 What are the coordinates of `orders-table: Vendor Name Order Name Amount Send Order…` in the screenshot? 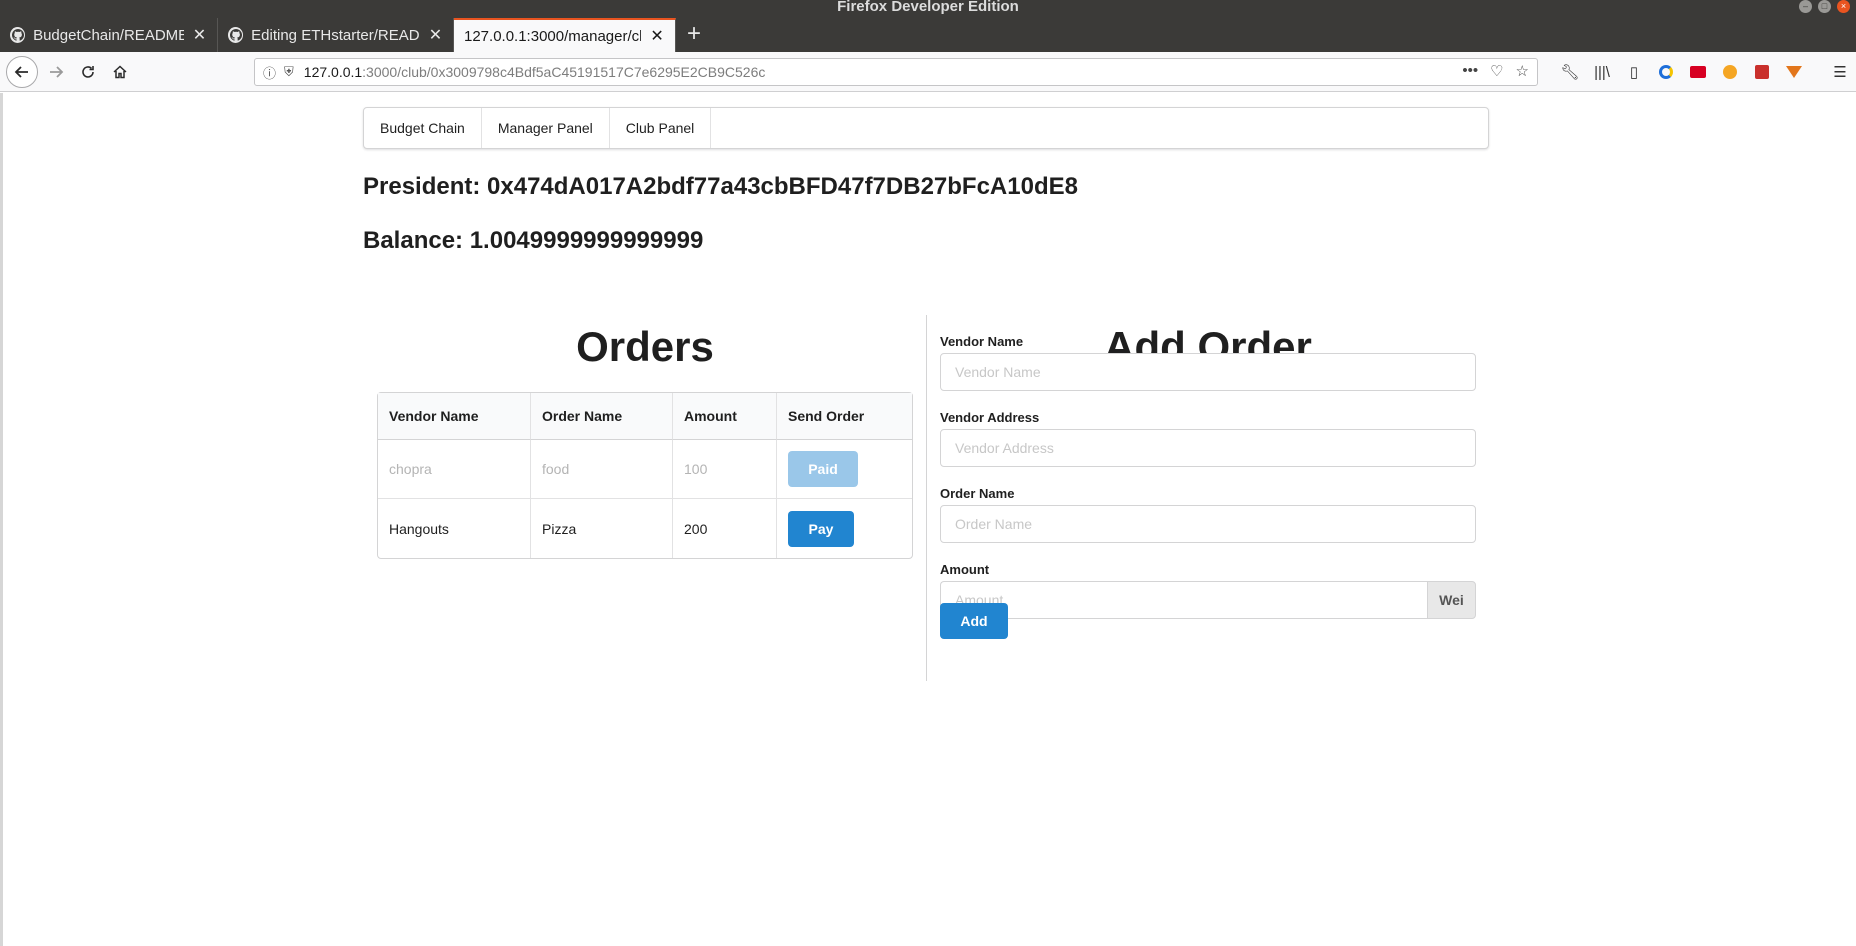 It's located at (645, 475).